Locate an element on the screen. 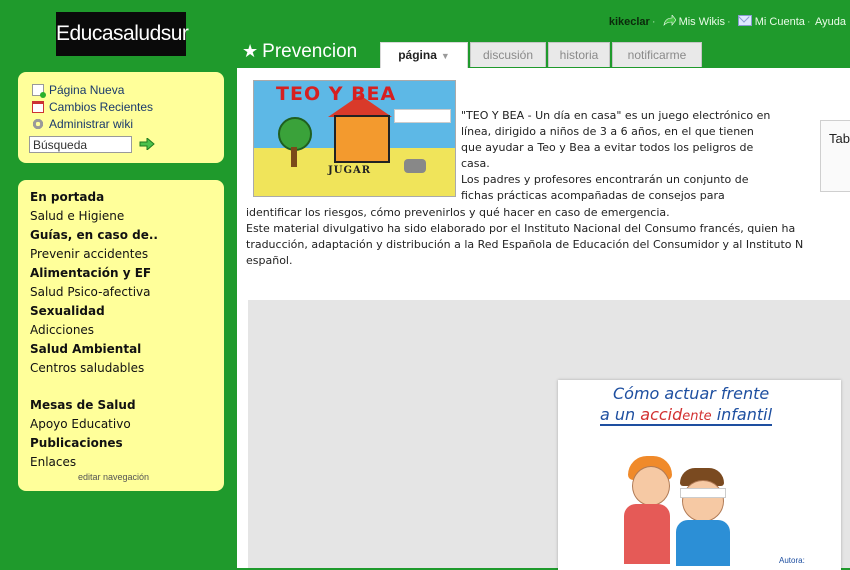  tab-notificarme-label: notificarme is located at coordinates (657, 55).